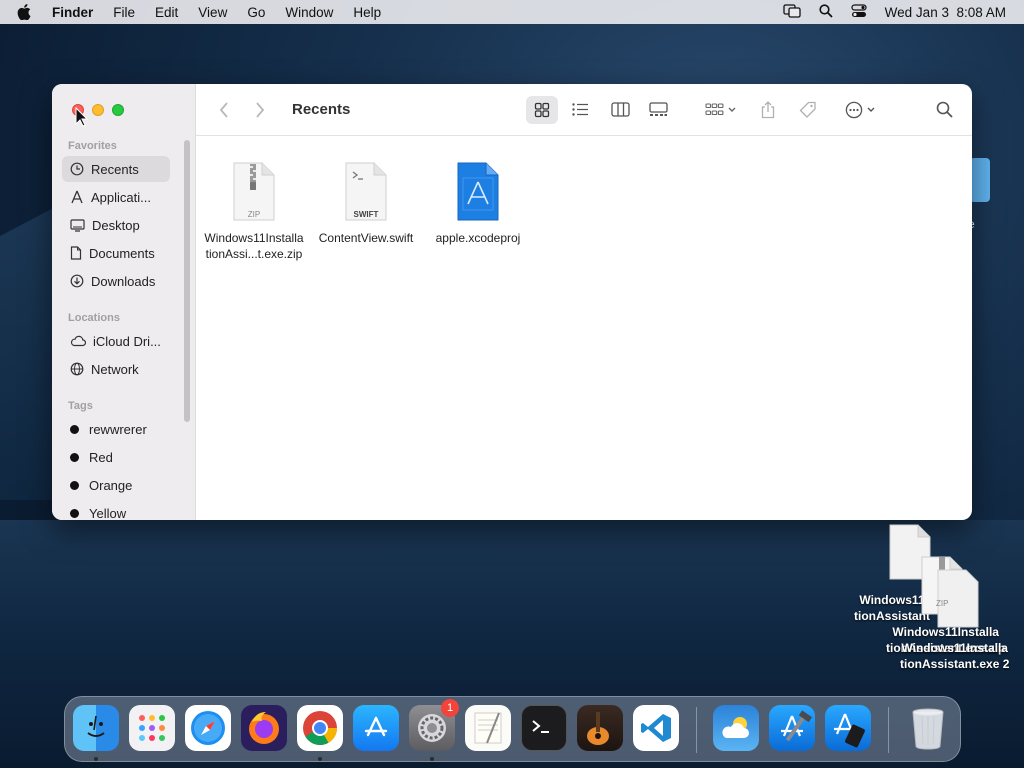 Image resolution: width=1024 pixels, height=768 pixels. I want to click on window-mirror-icon, so click(792, 12).